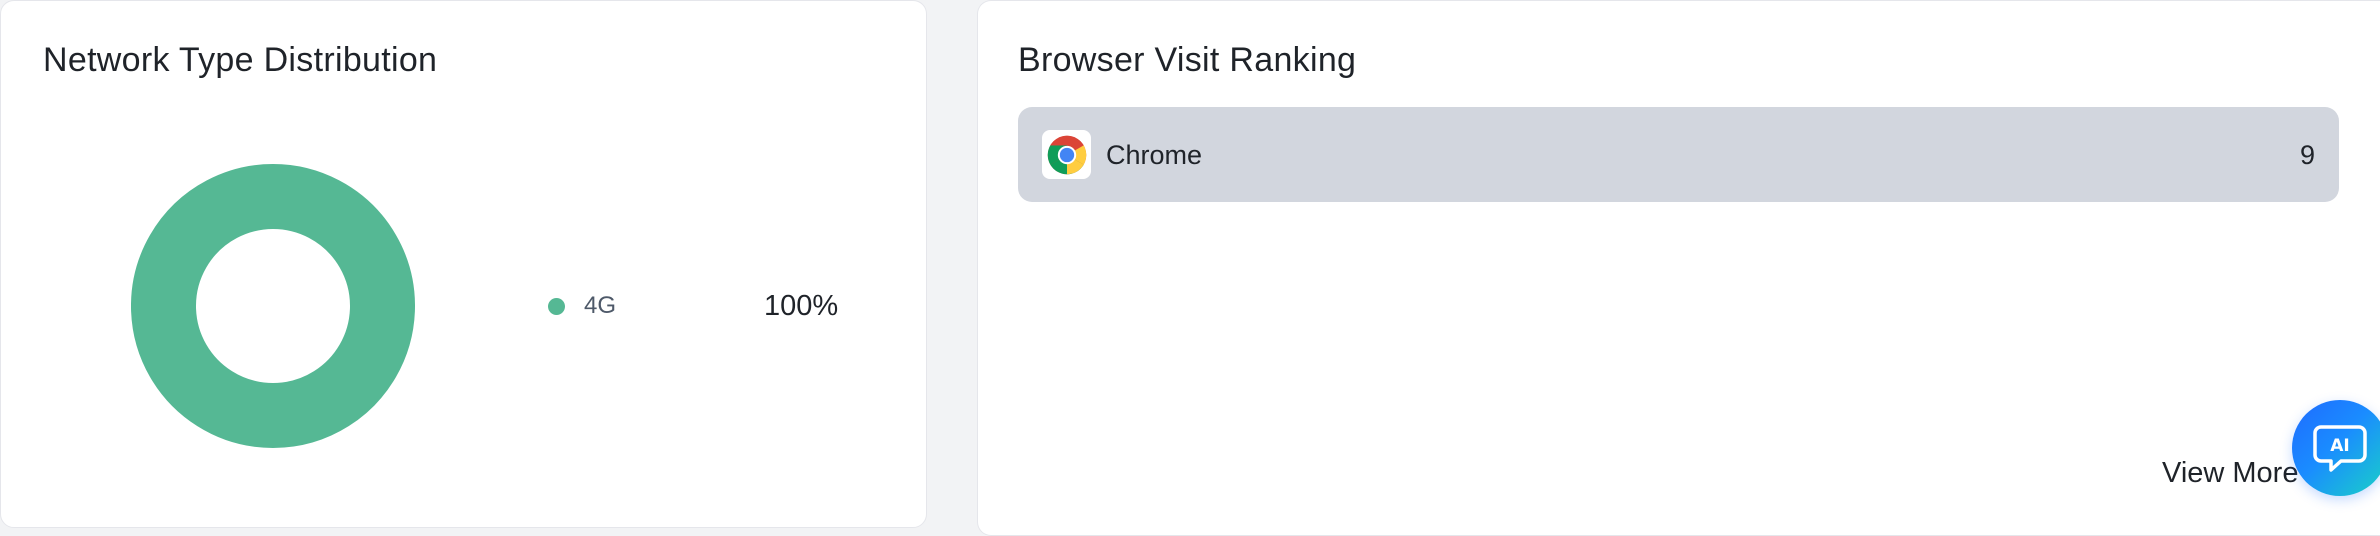  Describe the element at coordinates (2230, 473) in the screenshot. I see `view-more-link: View More` at that location.